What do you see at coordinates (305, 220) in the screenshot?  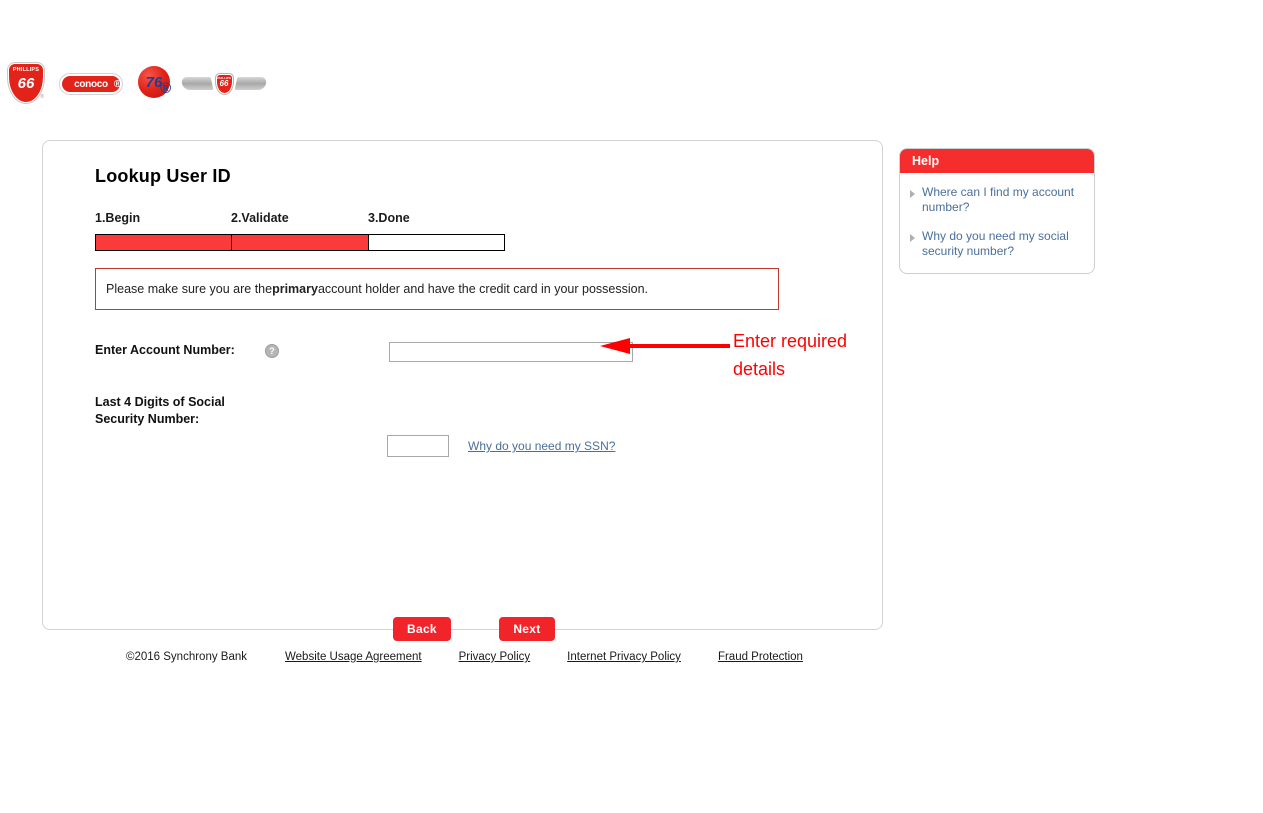 I see `progress-step-labels: 1.Begin 2.Validate 3.Done` at bounding box center [305, 220].